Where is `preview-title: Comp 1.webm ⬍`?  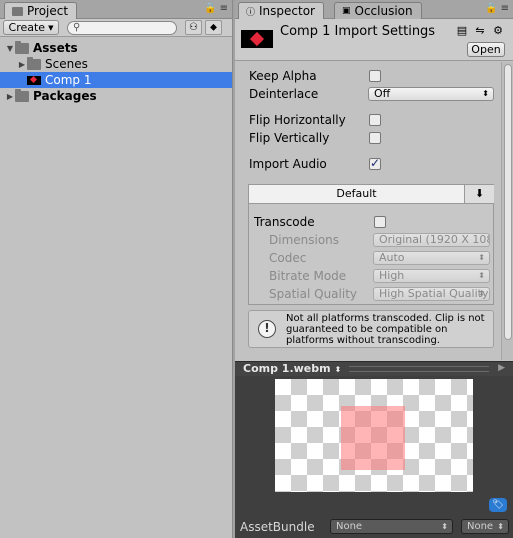
preview-title: Comp 1.webm ⬍ is located at coordinates (292, 368).